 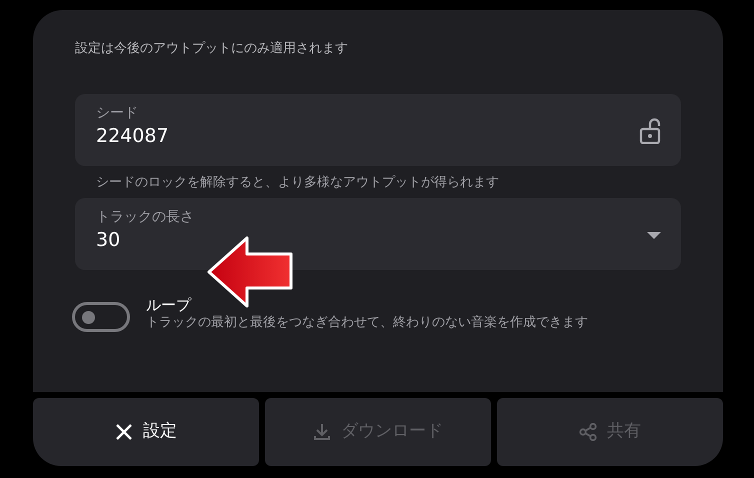 What do you see at coordinates (367, 323) in the screenshot?
I see `loop-description: トラックの最初と最後をつなぎ合わせて、終わりのない音楽を作成できます` at bounding box center [367, 323].